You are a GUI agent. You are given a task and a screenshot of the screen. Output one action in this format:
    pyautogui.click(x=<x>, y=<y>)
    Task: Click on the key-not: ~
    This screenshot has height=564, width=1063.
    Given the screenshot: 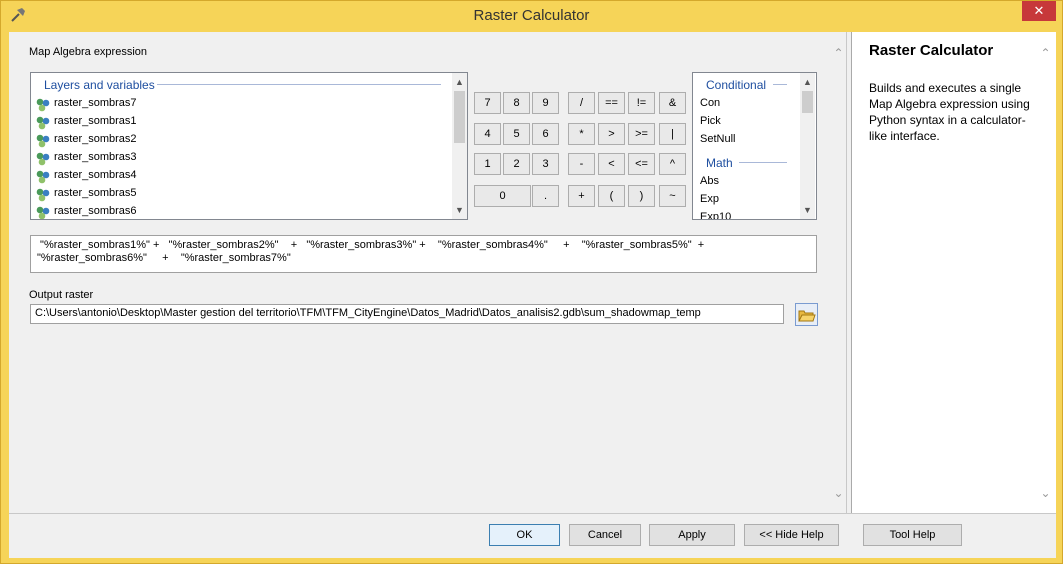 What is the action you would take?
    pyautogui.click(x=672, y=196)
    